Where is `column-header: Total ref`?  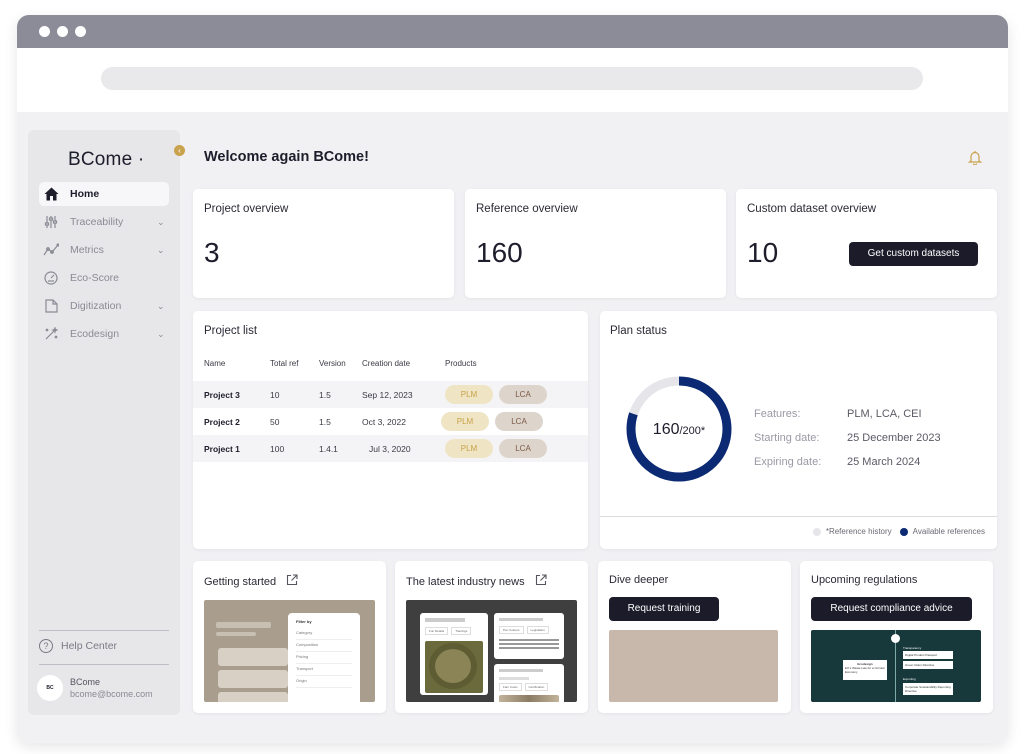 column-header: Total ref is located at coordinates (294, 363).